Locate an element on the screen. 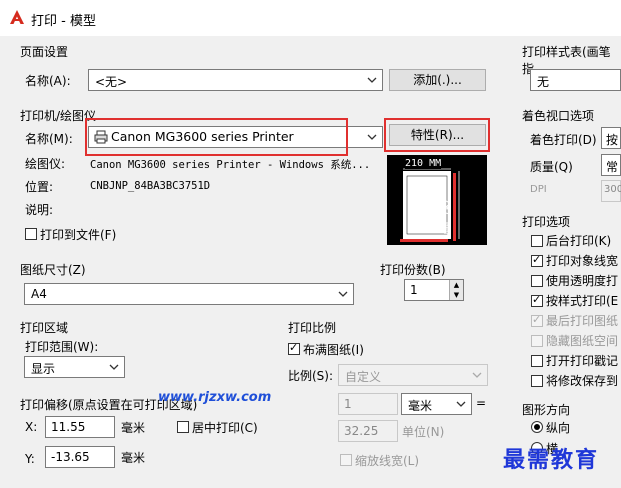 The height and width of the screenshot is (488, 621). brand-watermark: 最需教育 is located at coordinates (551, 460).